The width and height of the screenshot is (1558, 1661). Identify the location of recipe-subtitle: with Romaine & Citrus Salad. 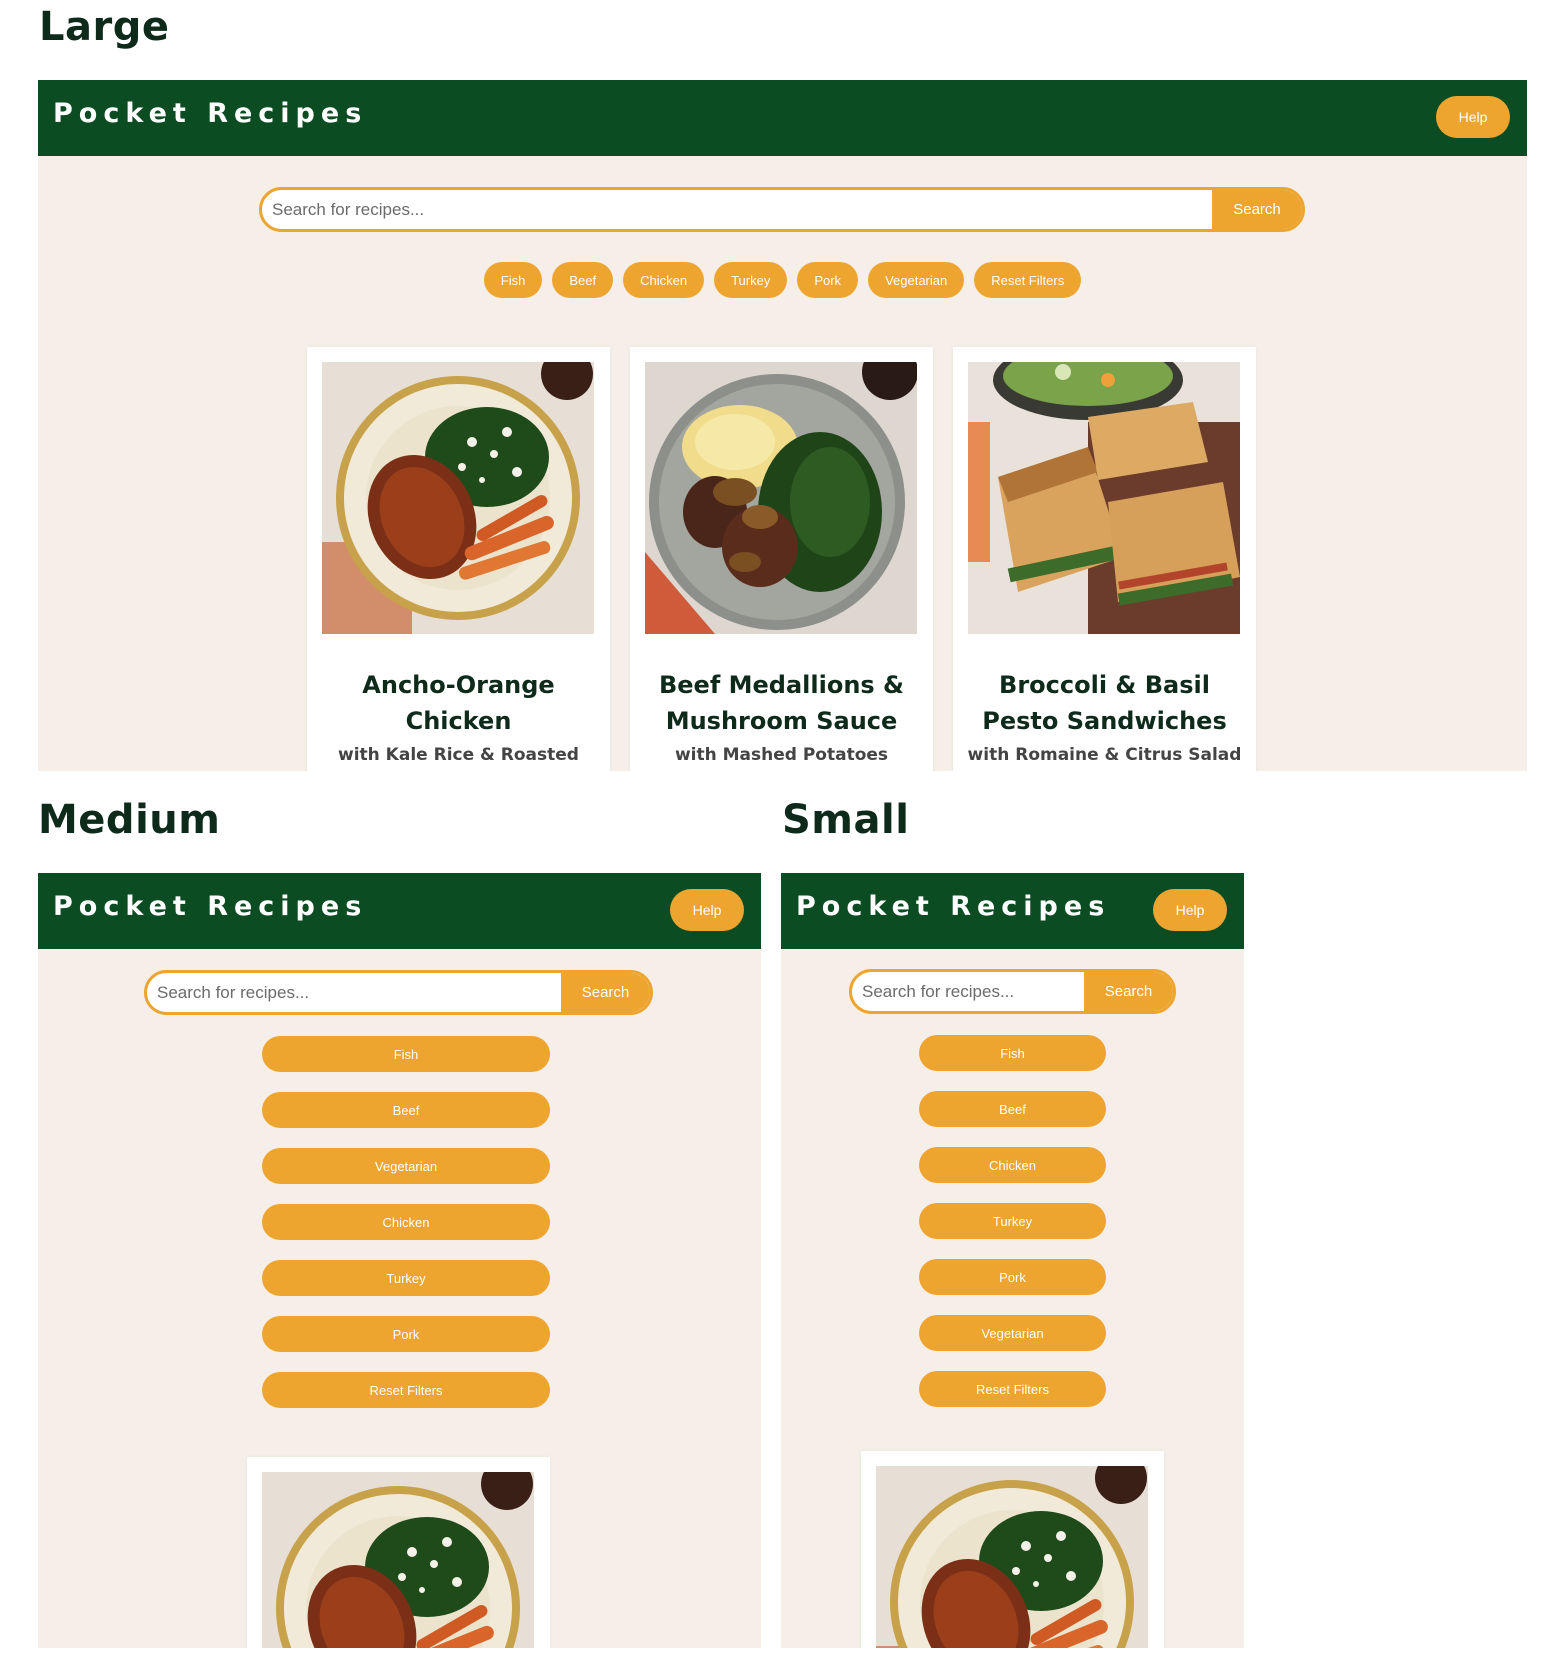
(1104, 755).